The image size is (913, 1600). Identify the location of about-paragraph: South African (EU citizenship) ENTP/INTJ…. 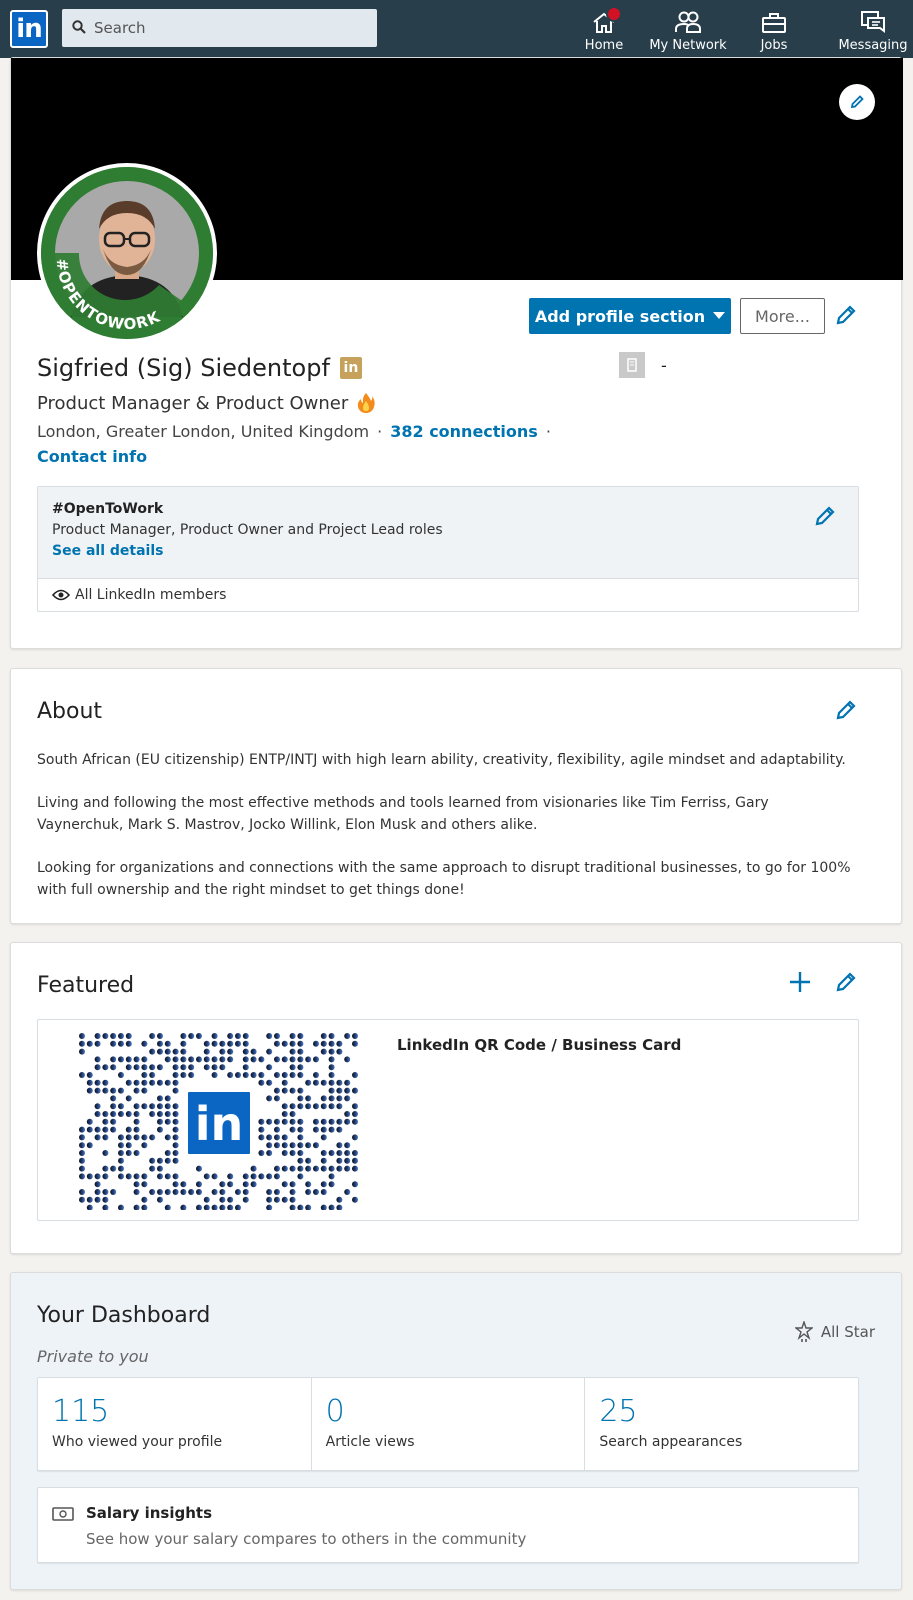
(441, 760).